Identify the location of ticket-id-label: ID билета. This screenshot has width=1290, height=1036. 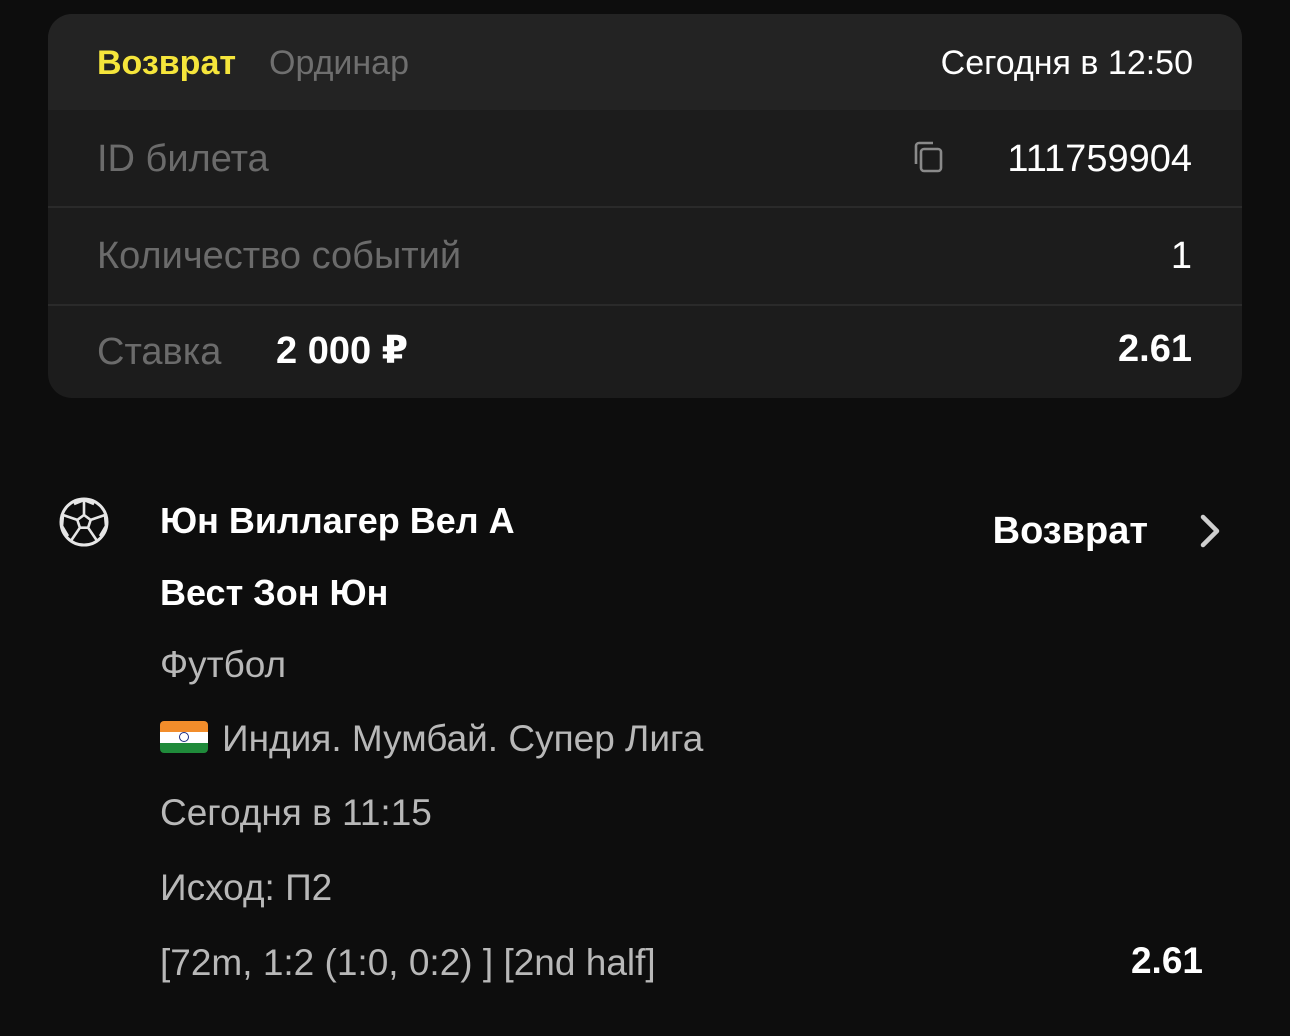
(183, 159).